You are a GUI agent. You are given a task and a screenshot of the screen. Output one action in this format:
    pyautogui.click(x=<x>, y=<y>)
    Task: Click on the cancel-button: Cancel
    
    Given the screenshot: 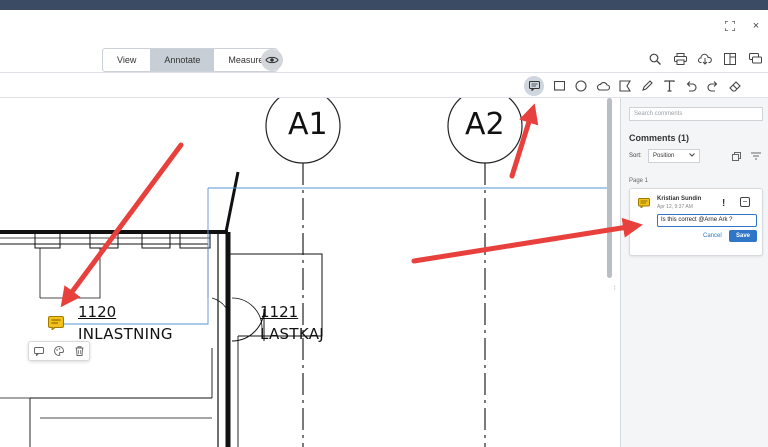 What is the action you would take?
    pyautogui.click(x=712, y=236)
    